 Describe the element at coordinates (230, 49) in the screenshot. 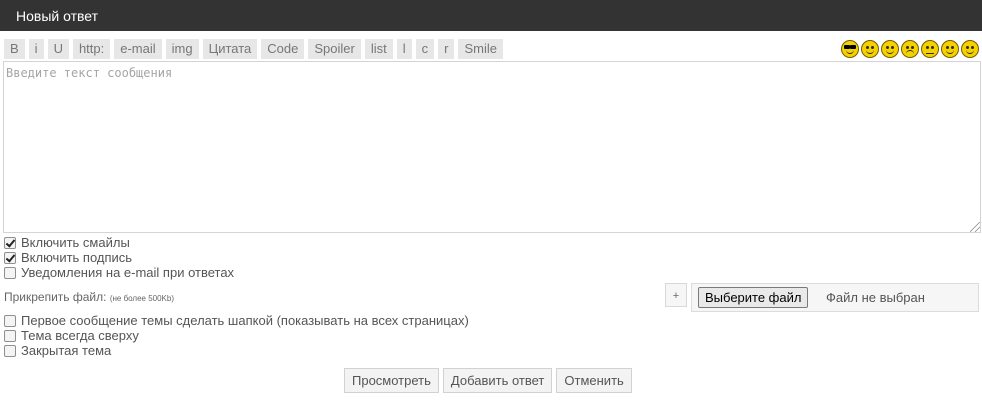

I see `quote-button: Цитата` at that location.